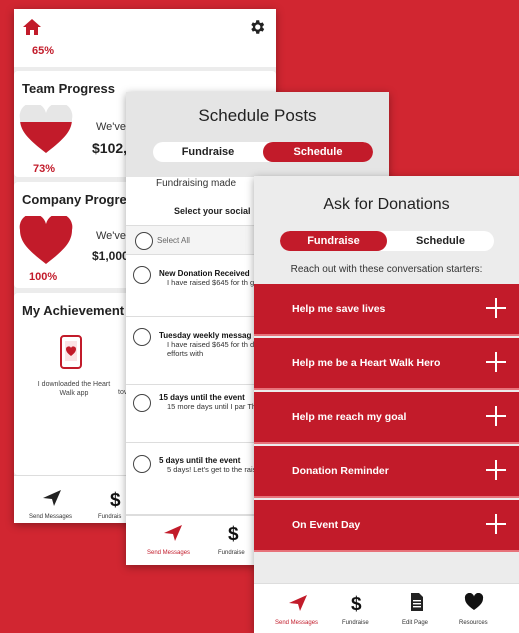 The image size is (519, 633). What do you see at coordinates (196, 183) in the screenshot?
I see `subtitle: Fundraising made` at bounding box center [196, 183].